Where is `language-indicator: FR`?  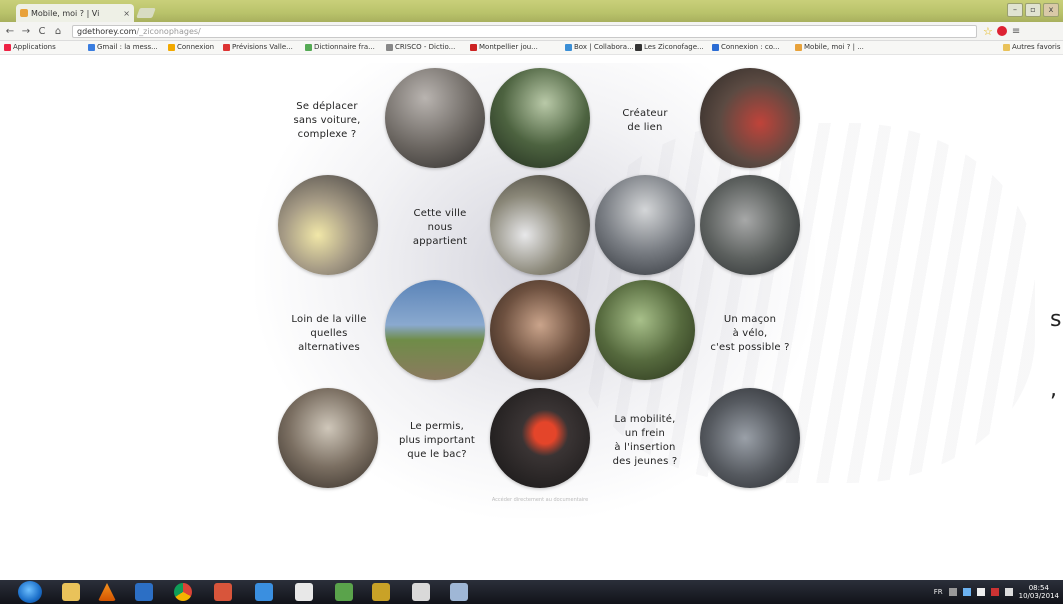 language-indicator: FR is located at coordinates (938, 592).